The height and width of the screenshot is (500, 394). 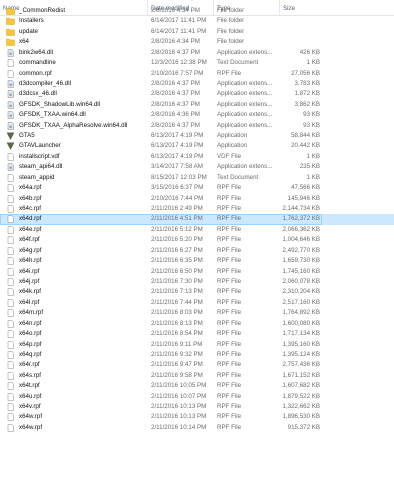 I want to click on file-date-modified: 2/11/2016 6:35 PM, so click(x=177, y=261).